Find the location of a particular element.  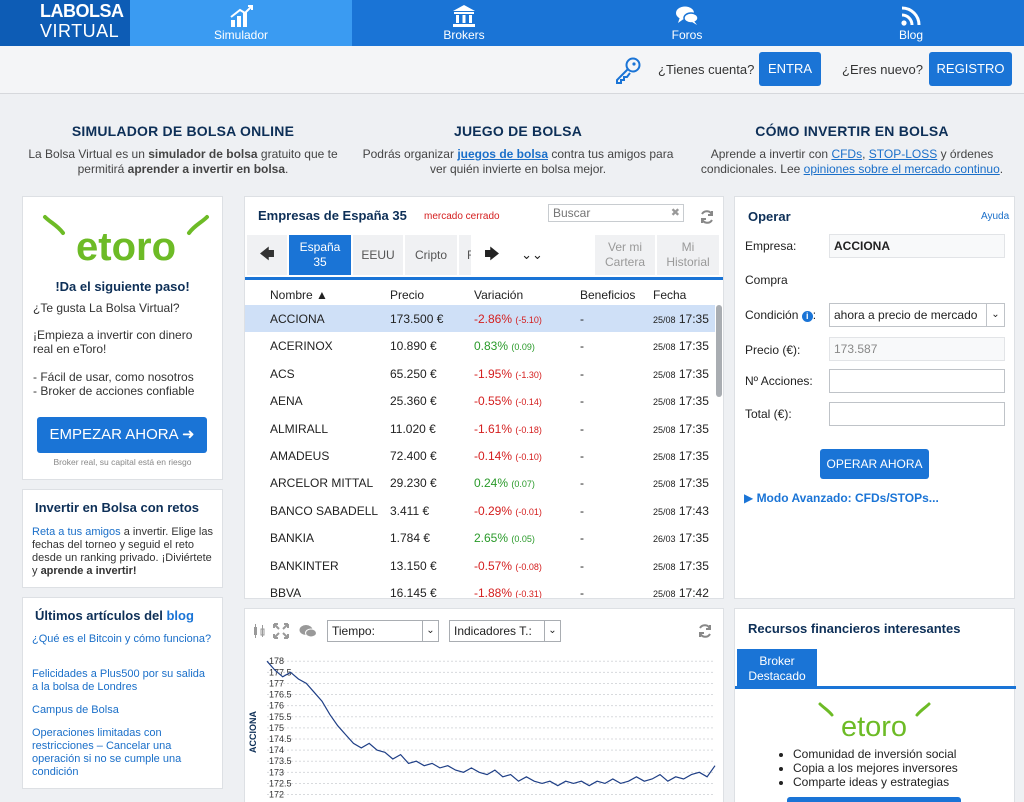

nav-blog: Blog is located at coordinates (911, 23).